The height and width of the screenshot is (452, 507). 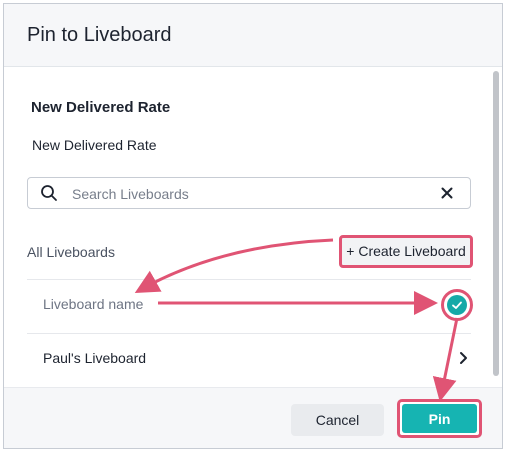 What do you see at coordinates (447, 193) in the screenshot?
I see `close-icon` at bounding box center [447, 193].